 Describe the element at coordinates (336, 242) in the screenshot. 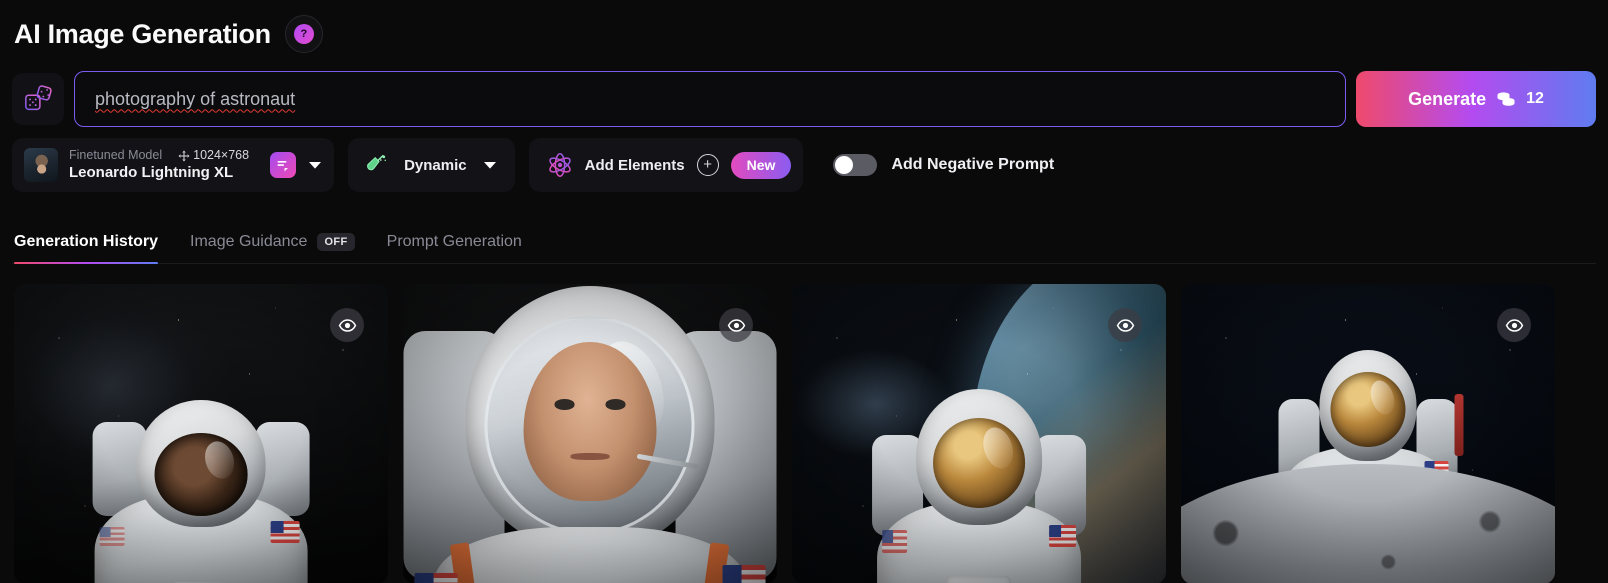

I see `image-guidance-status-badge: OFF` at that location.